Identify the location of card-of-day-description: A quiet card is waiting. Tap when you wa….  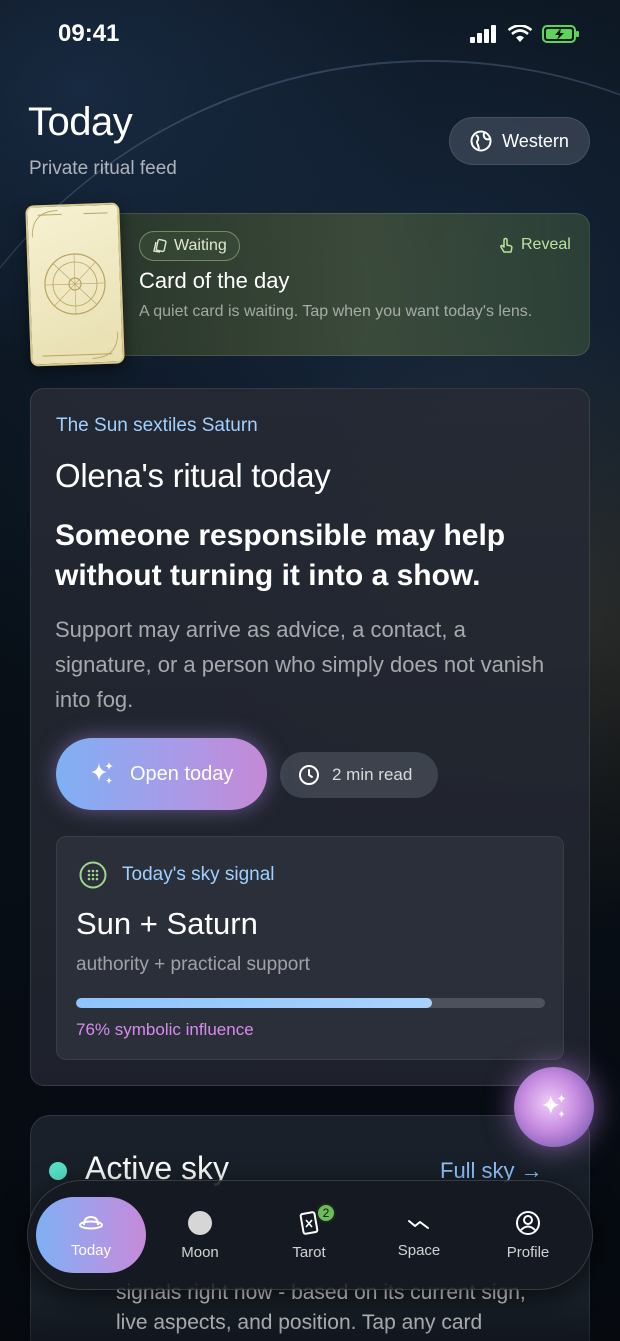
(336, 311).